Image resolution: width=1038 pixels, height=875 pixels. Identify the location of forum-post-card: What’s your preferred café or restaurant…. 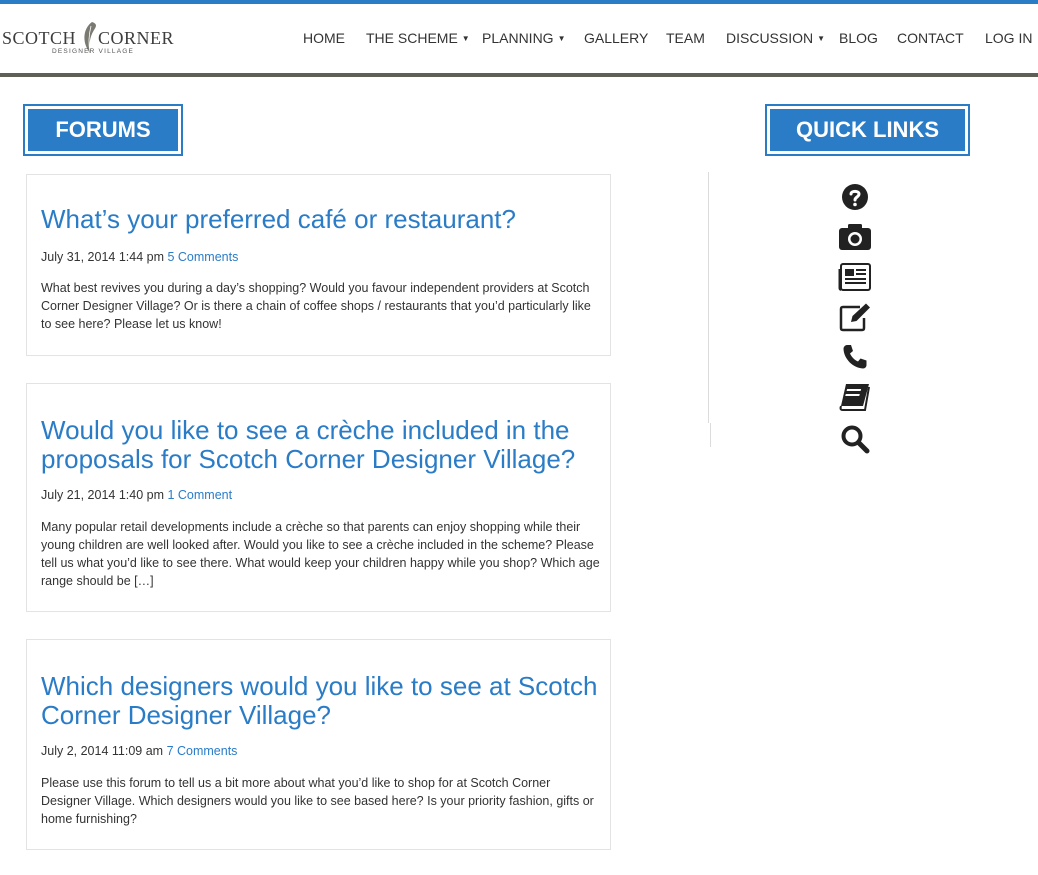
(318, 265).